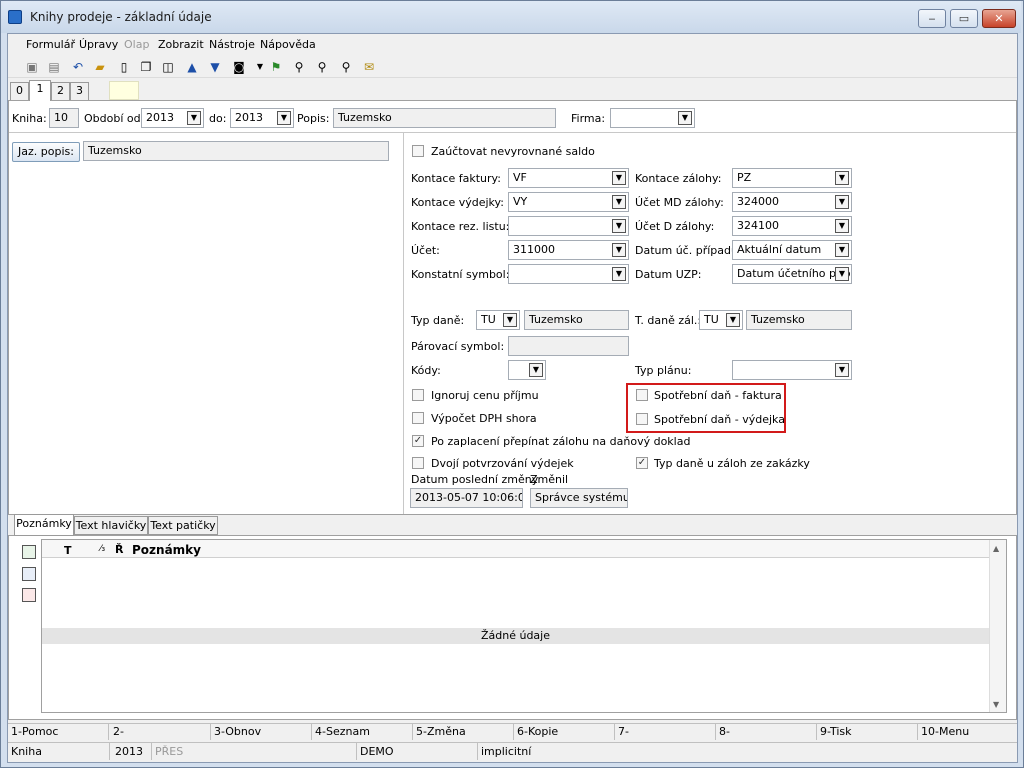  What do you see at coordinates (792, 250) in the screenshot?
I see `datum-uc-combo: Aktuální datum ▼` at bounding box center [792, 250].